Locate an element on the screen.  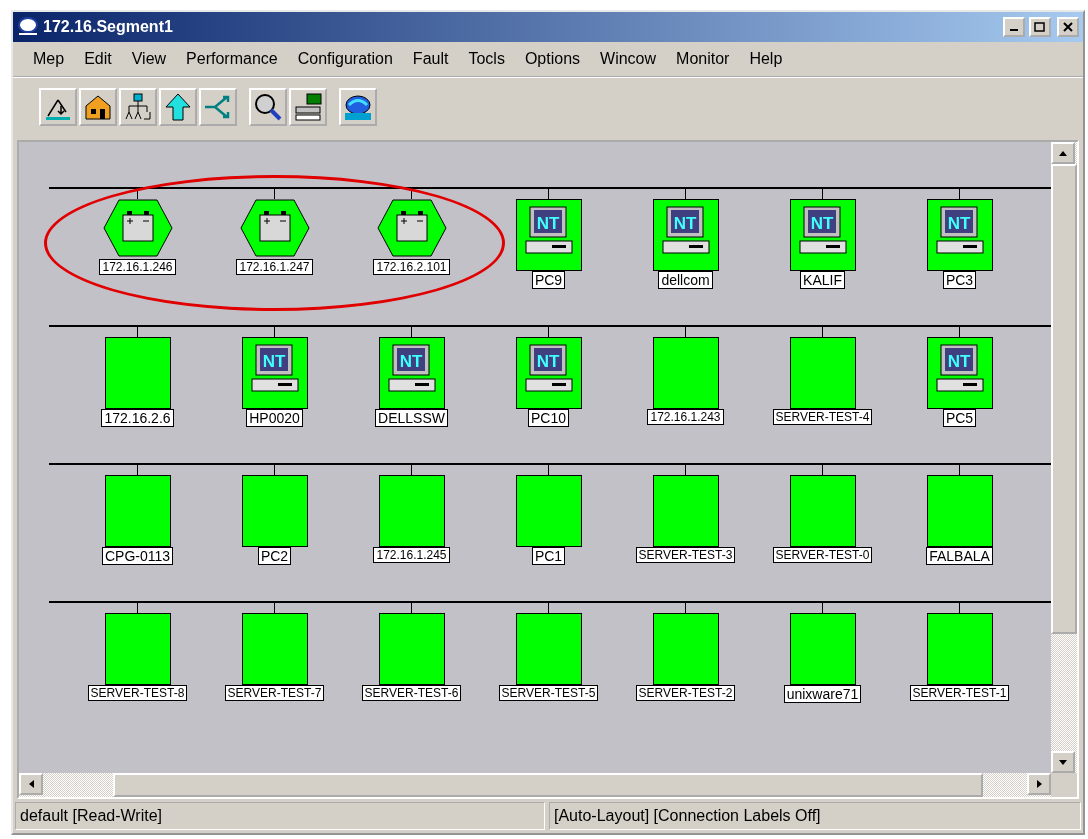
node-label: 172.16.2.101 is located at coordinates (411, 267).